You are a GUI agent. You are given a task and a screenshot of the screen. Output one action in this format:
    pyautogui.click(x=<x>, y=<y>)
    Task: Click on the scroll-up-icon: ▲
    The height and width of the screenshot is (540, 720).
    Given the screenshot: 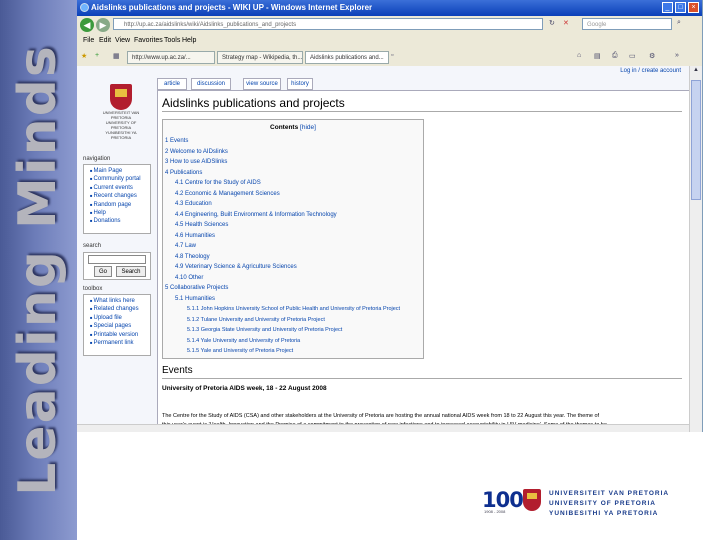 What is the action you would take?
    pyautogui.click(x=696, y=72)
    